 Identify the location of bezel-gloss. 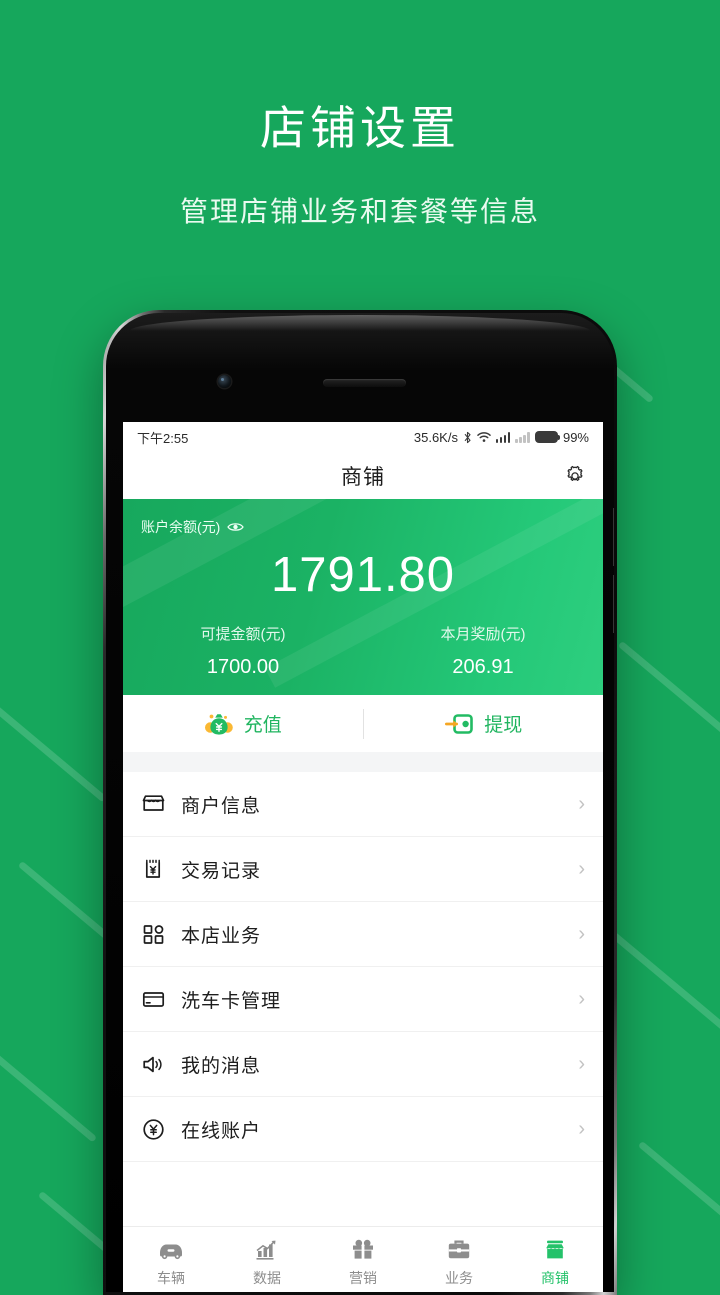
(360, 323).